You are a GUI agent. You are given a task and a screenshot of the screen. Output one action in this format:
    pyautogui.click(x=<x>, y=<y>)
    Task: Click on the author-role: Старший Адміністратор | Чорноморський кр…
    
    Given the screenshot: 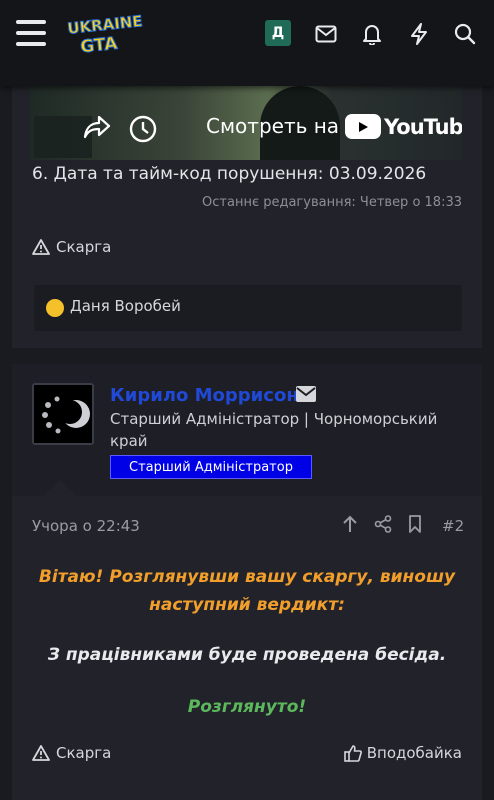 What is the action you would take?
    pyautogui.click(x=274, y=430)
    